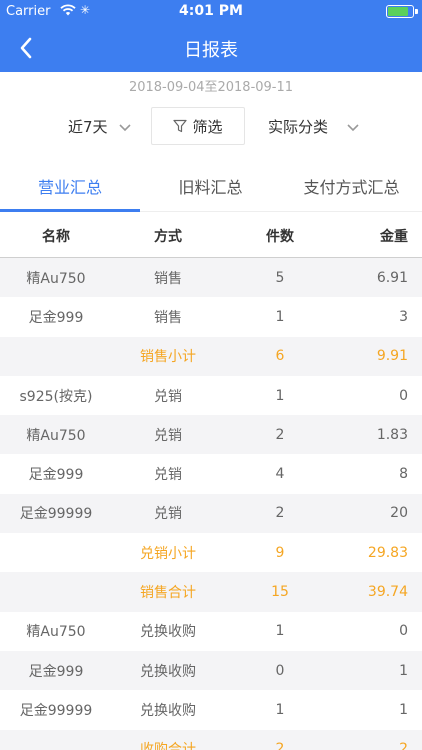 The height and width of the screenshot is (750, 422). I want to click on filter-label: 筛选, so click(207, 126).